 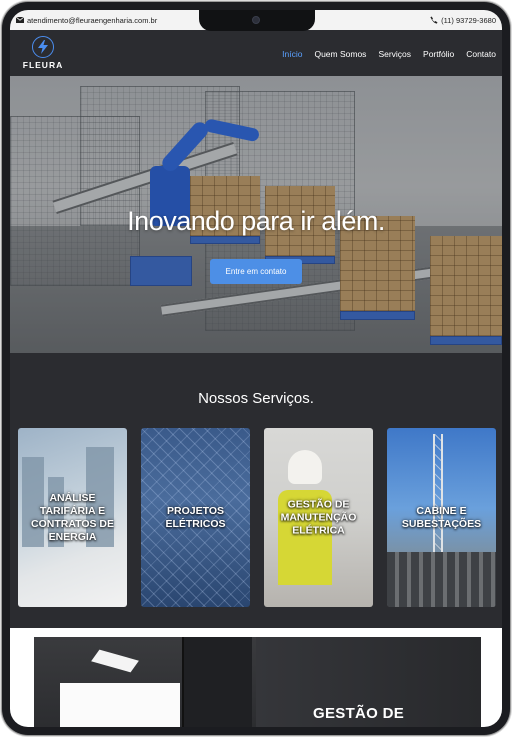 I want to click on front-camera, so click(x=256, y=20).